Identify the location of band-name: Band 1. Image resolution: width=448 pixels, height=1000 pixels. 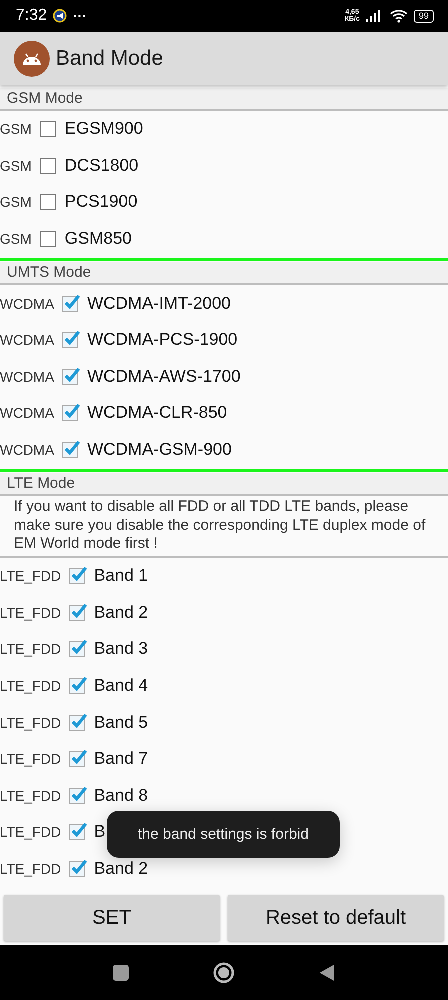
(121, 576).